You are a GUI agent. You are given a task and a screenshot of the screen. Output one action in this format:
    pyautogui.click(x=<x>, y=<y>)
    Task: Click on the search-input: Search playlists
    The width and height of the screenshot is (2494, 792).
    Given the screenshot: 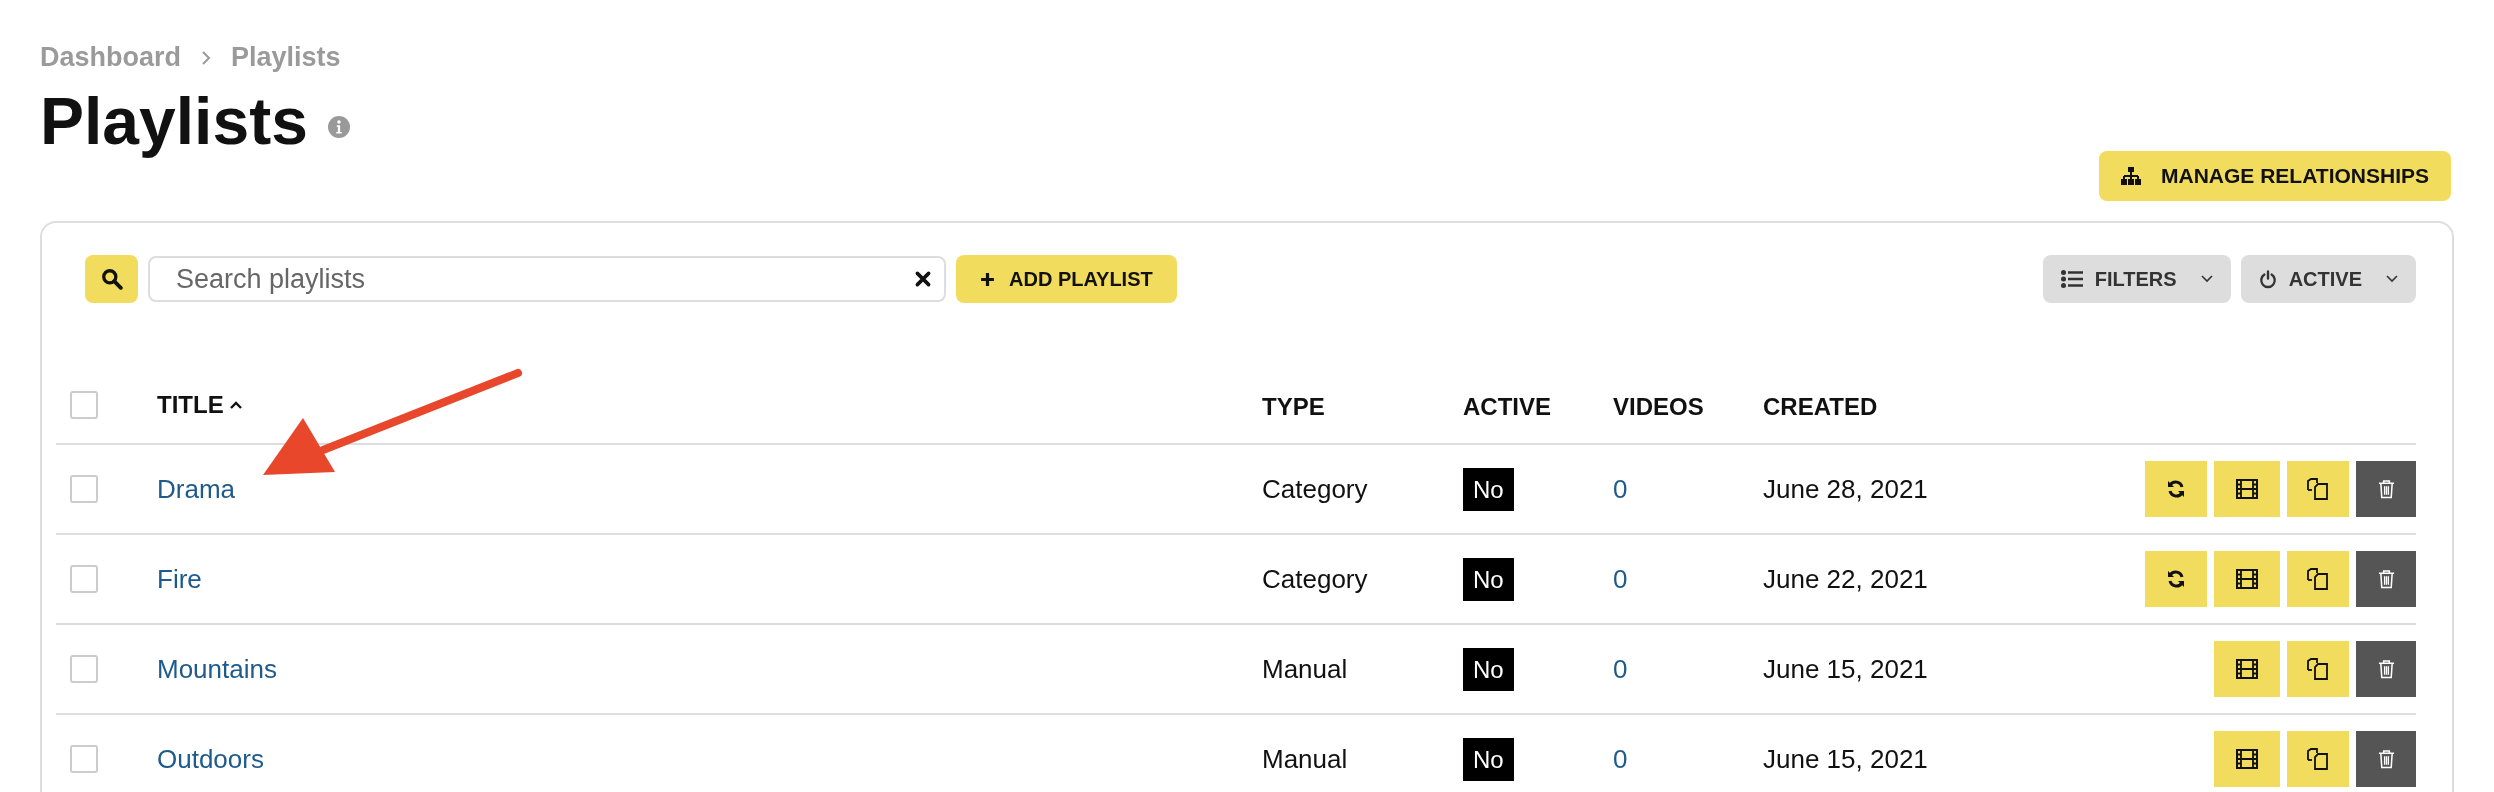 What is the action you would take?
    pyautogui.click(x=544, y=279)
    